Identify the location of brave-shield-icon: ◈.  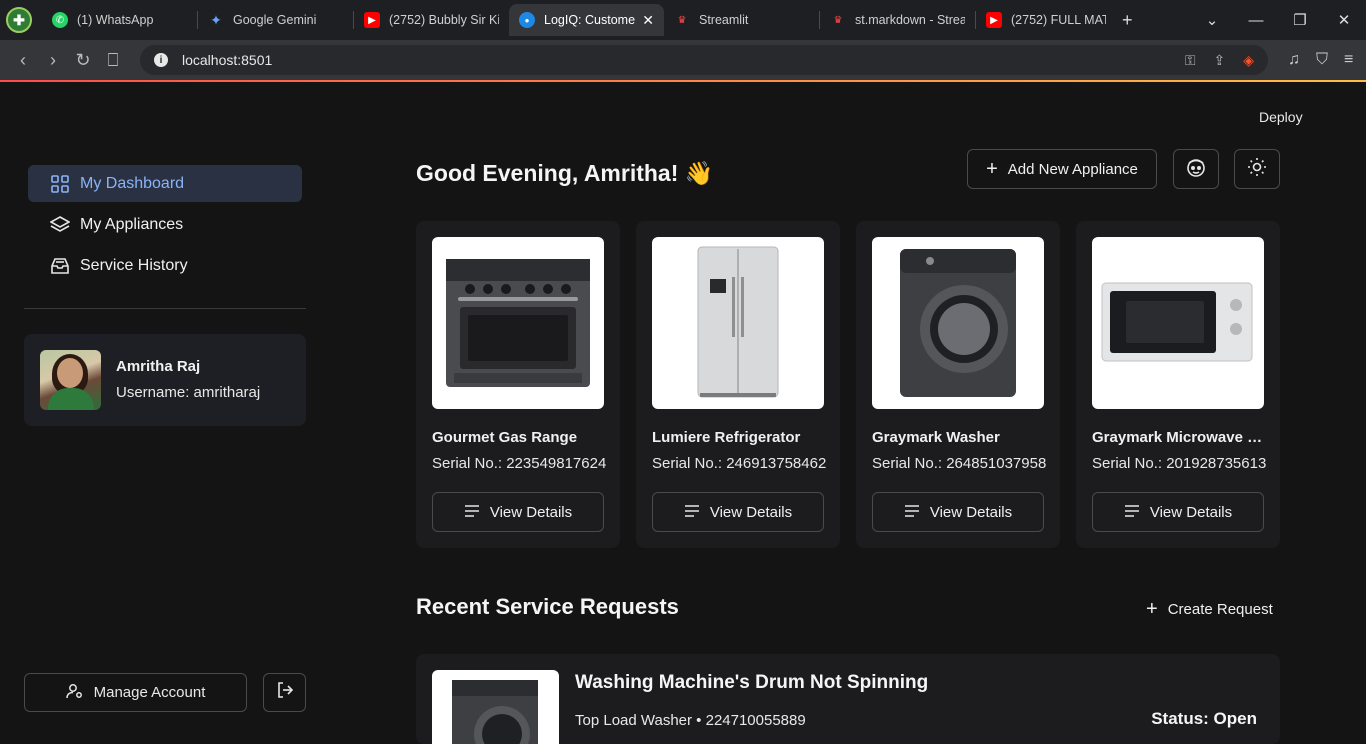
(1248, 60).